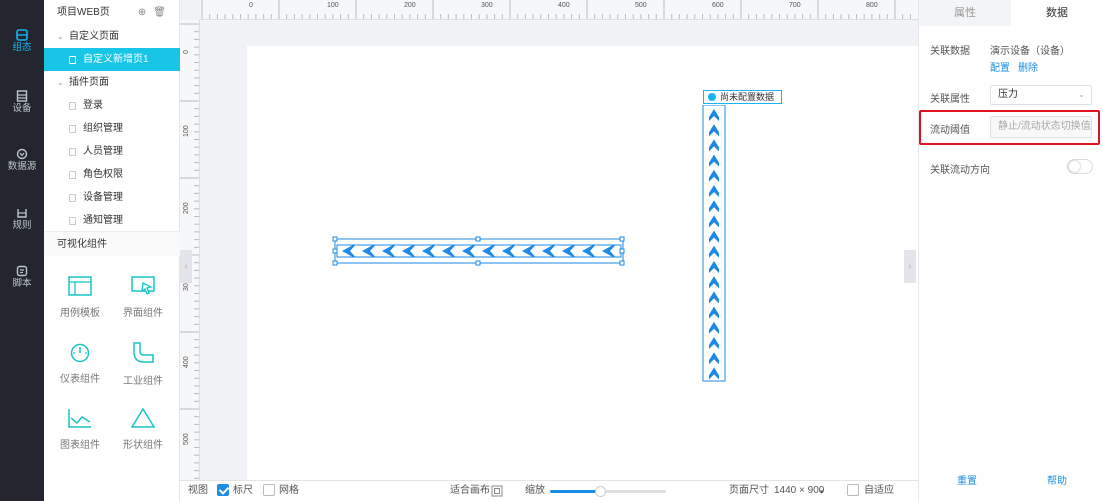 The width and height of the screenshot is (1102, 501). I want to click on ruler-label: 700, so click(795, 5).